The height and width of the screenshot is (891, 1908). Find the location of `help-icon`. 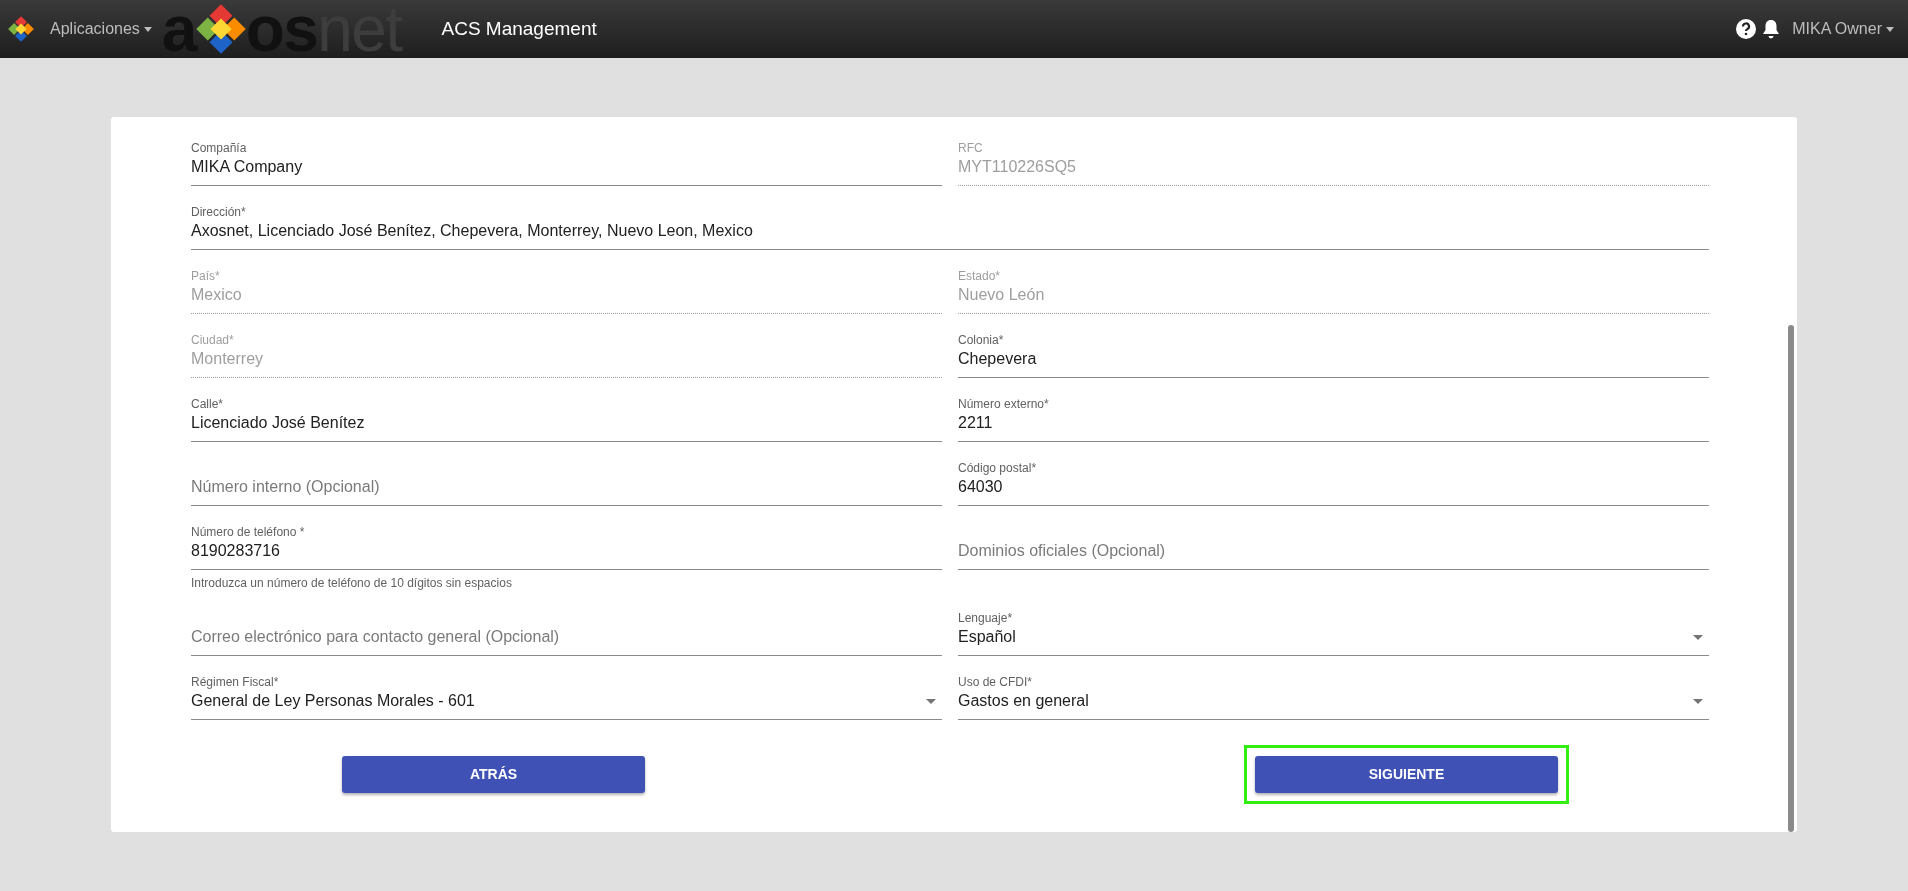

help-icon is located at coordinates (1746, 29).